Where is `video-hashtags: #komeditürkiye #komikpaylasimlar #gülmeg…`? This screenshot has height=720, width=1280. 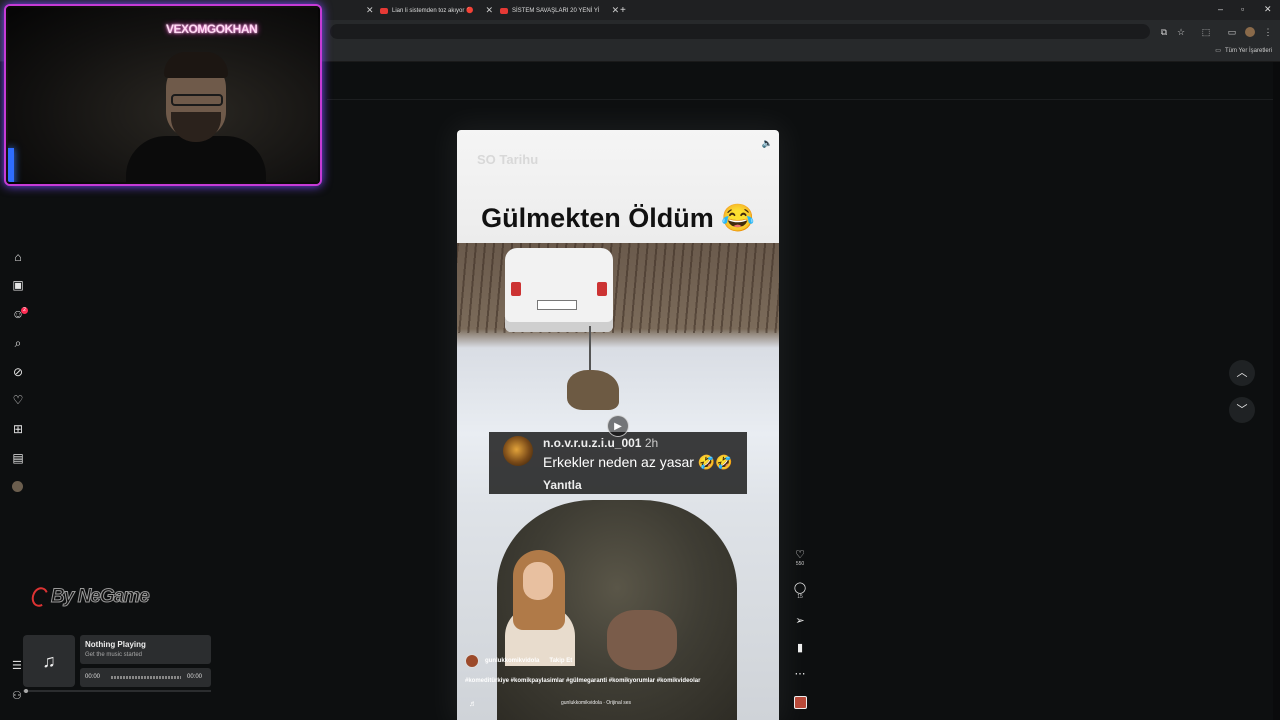 video-hashtags: #komeditürkiye #komikpaylasimlar #gülmeg… is located at coordinates (582, 681).